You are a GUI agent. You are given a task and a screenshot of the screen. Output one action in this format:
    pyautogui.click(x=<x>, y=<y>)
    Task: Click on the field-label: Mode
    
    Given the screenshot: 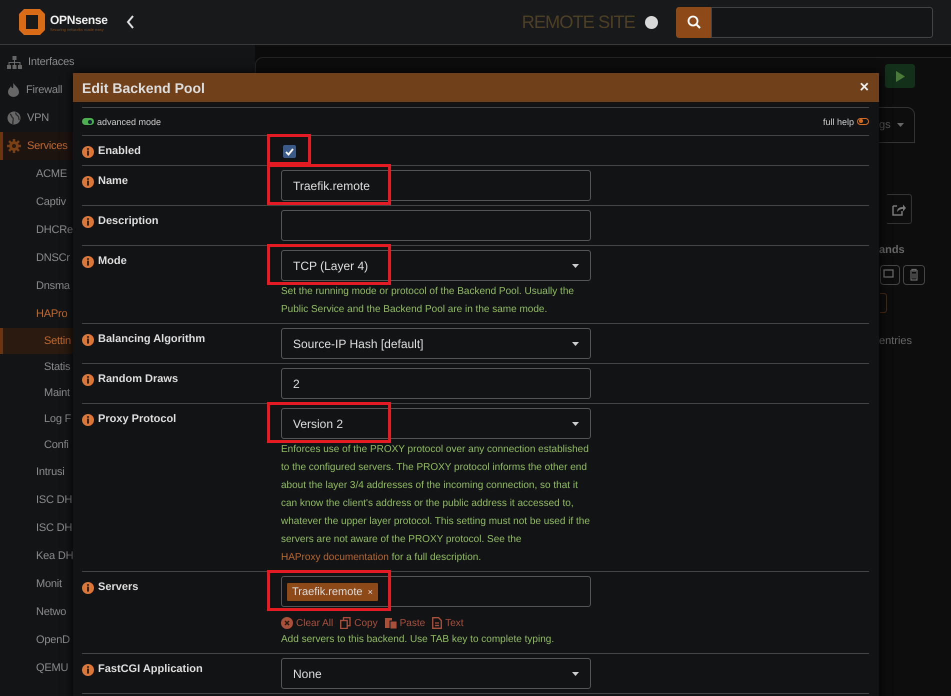 What is the action you would take?
    pyautogui.click(x=112, y=261)
    